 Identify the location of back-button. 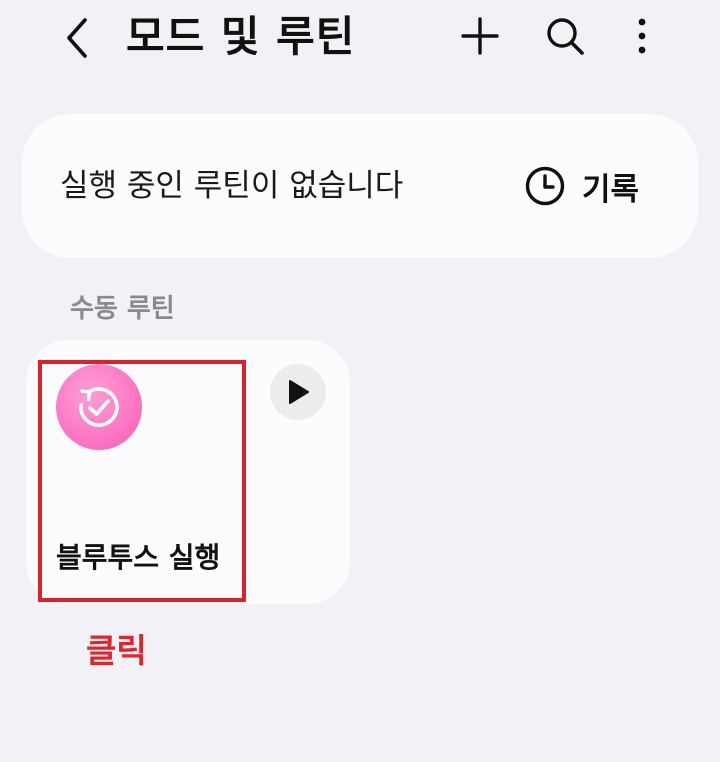
(76, 38).